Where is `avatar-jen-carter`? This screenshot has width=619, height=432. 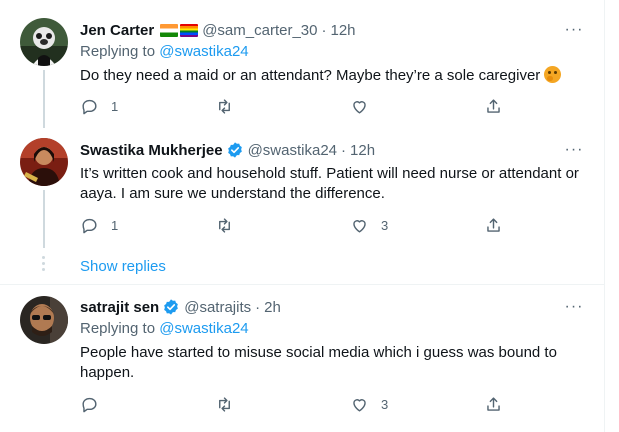 avatar-jen-carter is located at coordinates (44, 42).